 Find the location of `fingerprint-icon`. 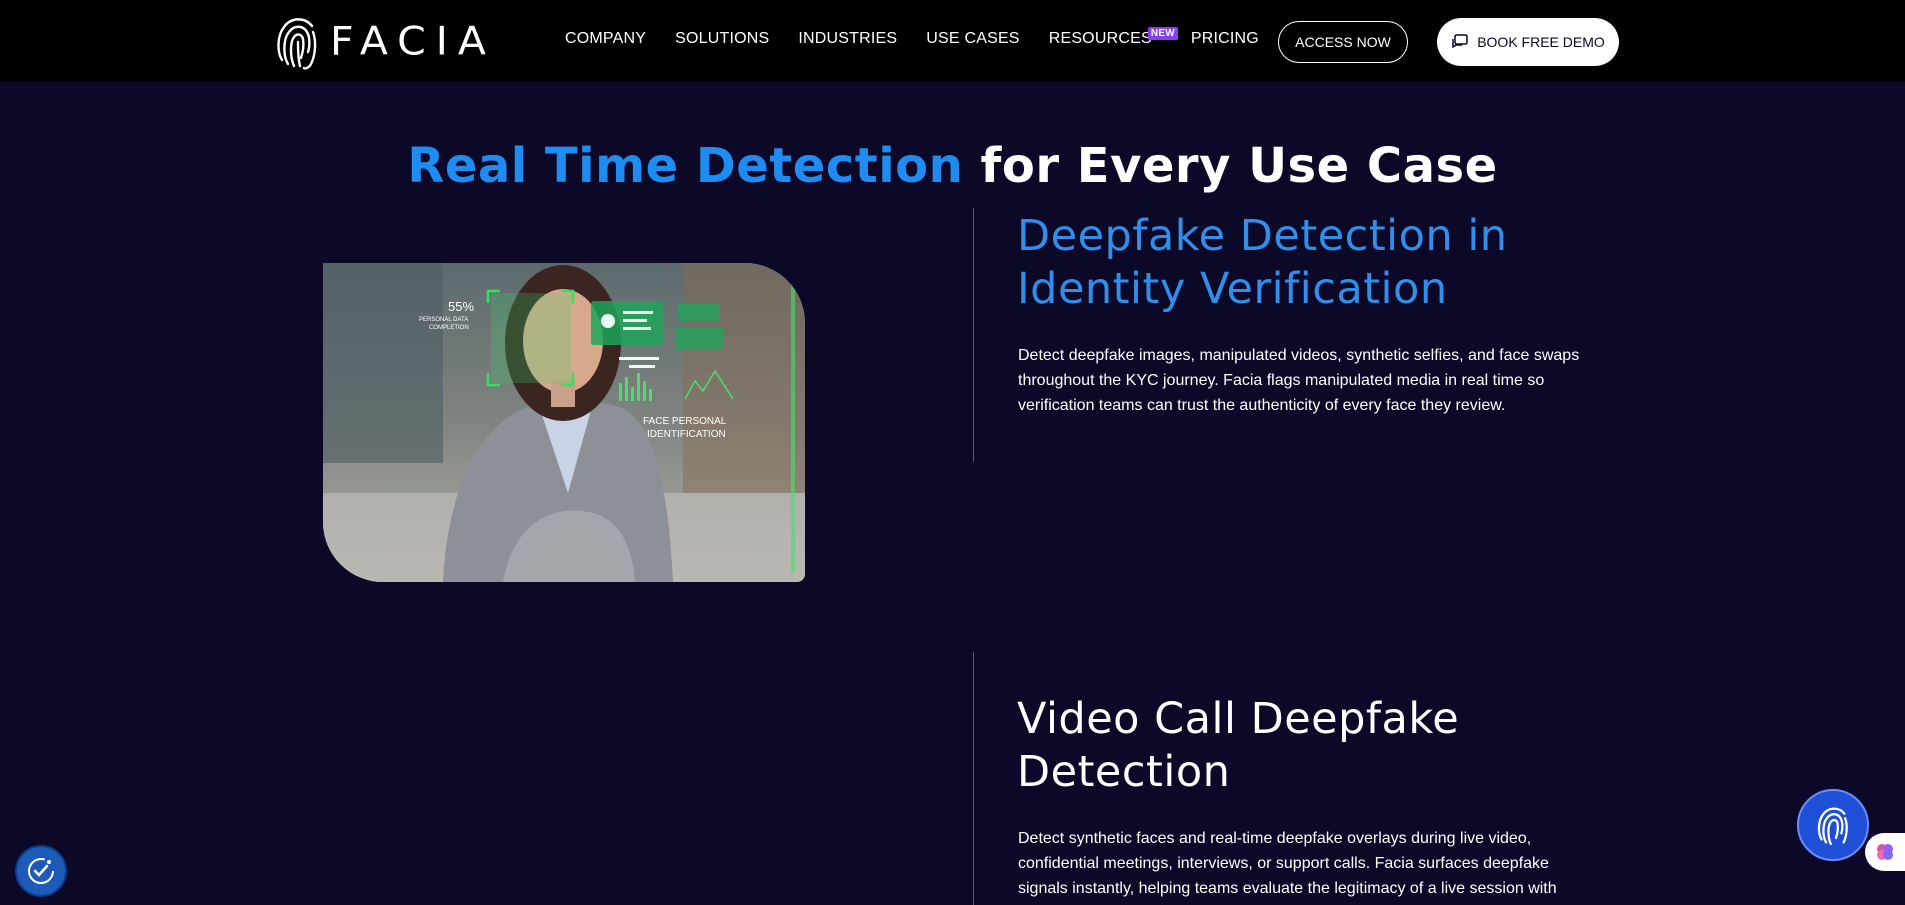

fingerprint-icon is located at coordinates (1832, 826).